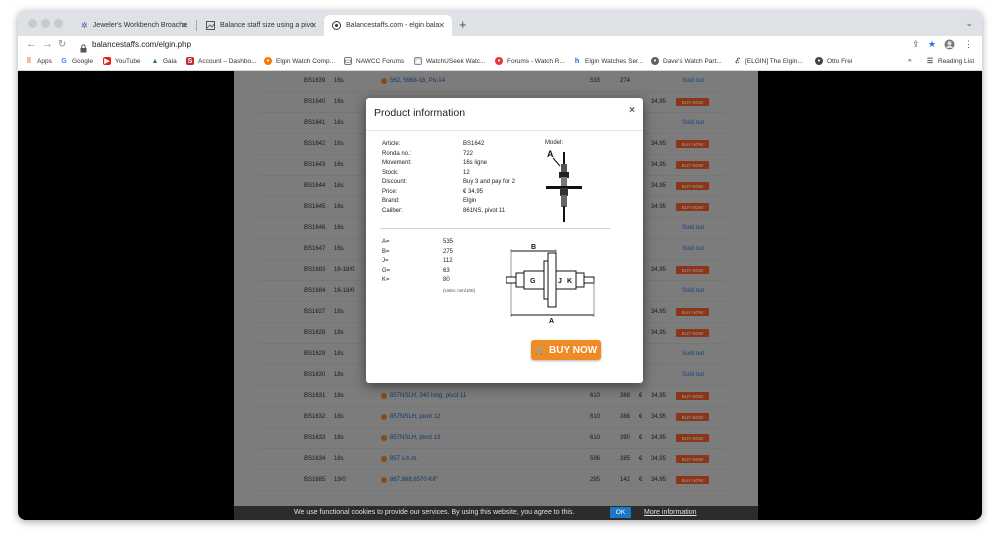 The height and width of the screenshot is (542, 1000). Describe the element at coordinates (550, 154) in the screenshot. I see `model-label-a: A` at that location.